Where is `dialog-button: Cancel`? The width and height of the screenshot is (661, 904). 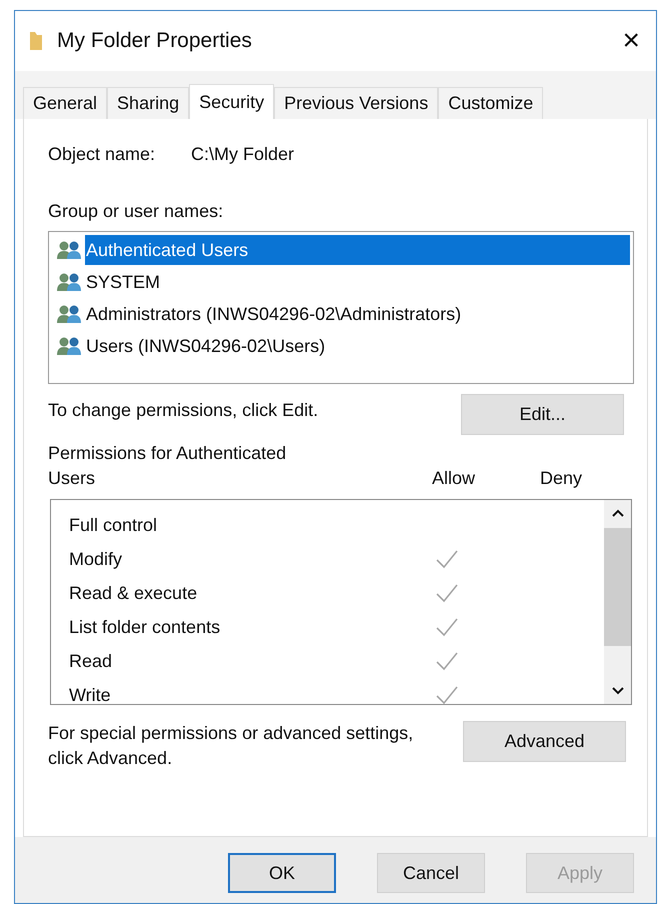 dialog-button: Cancel is located at coordinates (431, 873).